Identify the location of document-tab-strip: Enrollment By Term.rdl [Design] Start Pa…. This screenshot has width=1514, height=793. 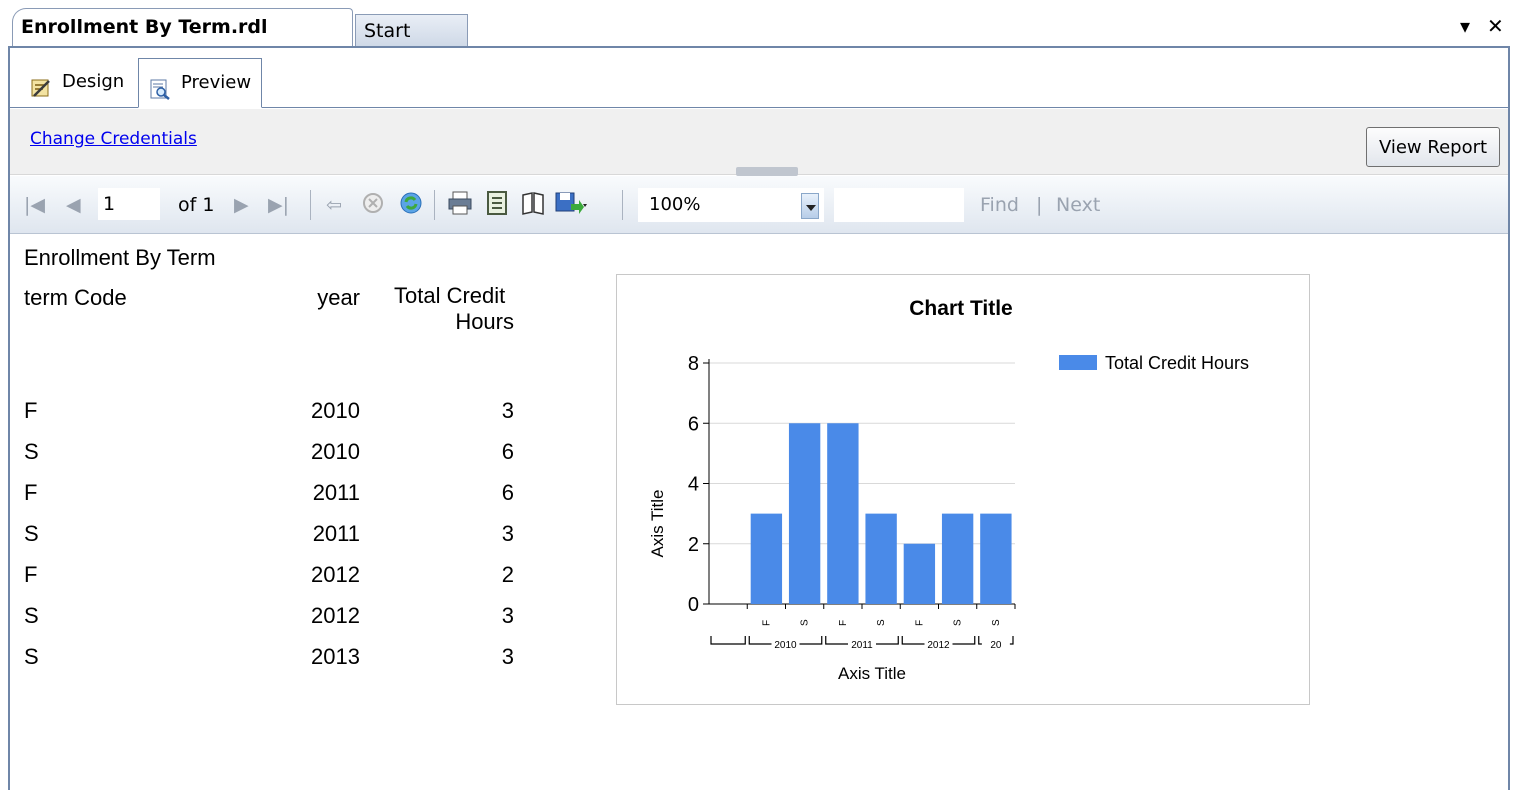
(757, 37).